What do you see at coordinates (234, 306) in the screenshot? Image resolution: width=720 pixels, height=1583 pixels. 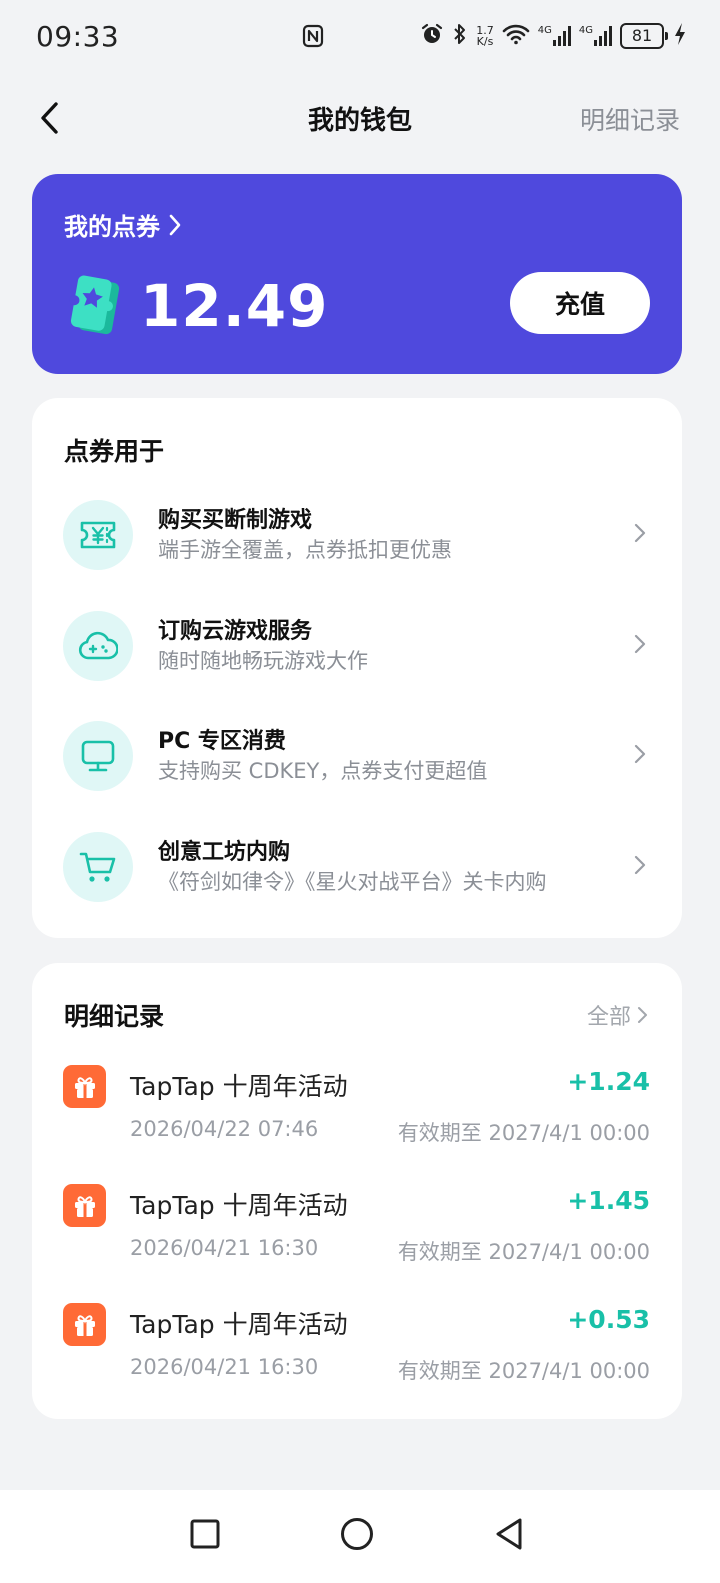 I see `balance-amount: 12.49` at bounding box center [234, 306].